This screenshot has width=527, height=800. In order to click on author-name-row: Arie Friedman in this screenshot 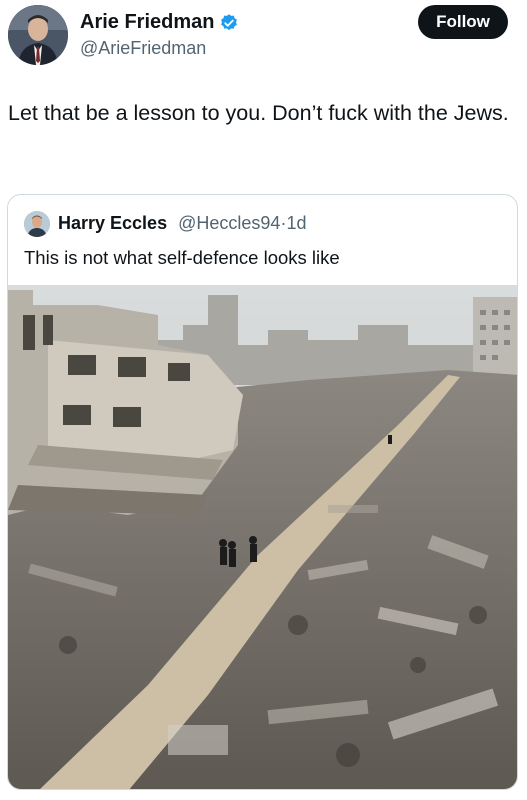, I will do `click(159, 22)`.